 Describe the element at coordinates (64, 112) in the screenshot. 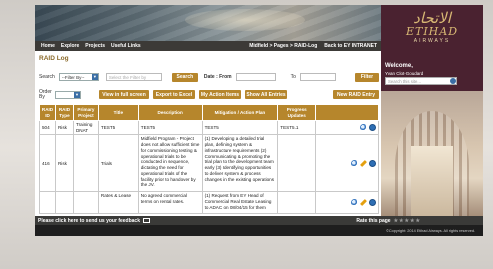

I see `col-raid-type: RAID Type` at that location.